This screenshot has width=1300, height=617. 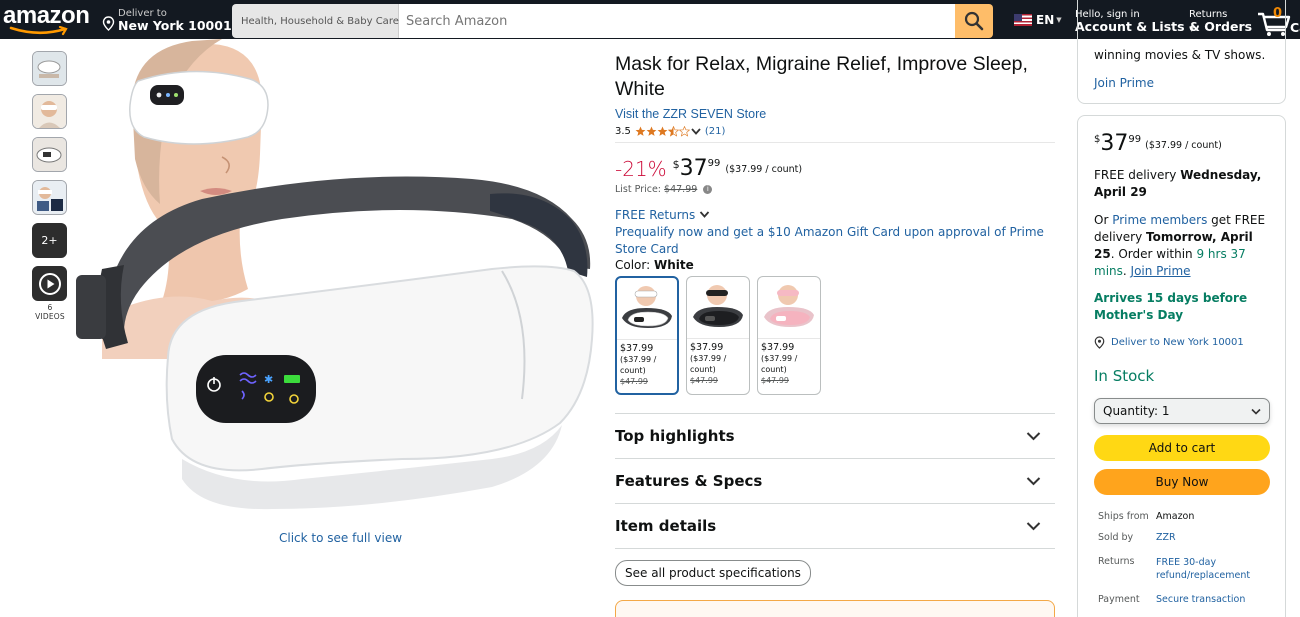 What do you see at coordinates (1175, 516) in the screenshot?
I see `ships-from-value: Amazon` at bounding box center [1175, 516].